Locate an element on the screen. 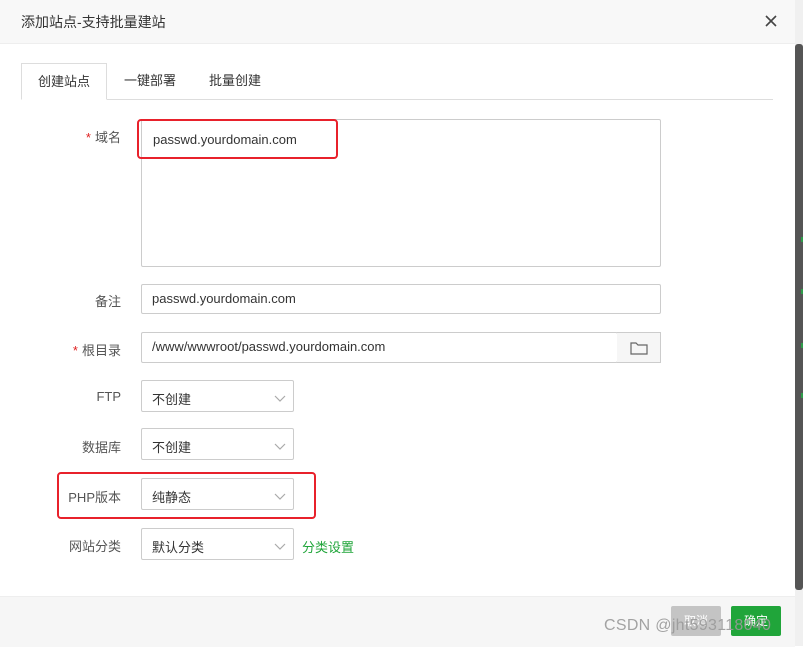  root-label-text: 根目录 is located at coordinates (101, 350).